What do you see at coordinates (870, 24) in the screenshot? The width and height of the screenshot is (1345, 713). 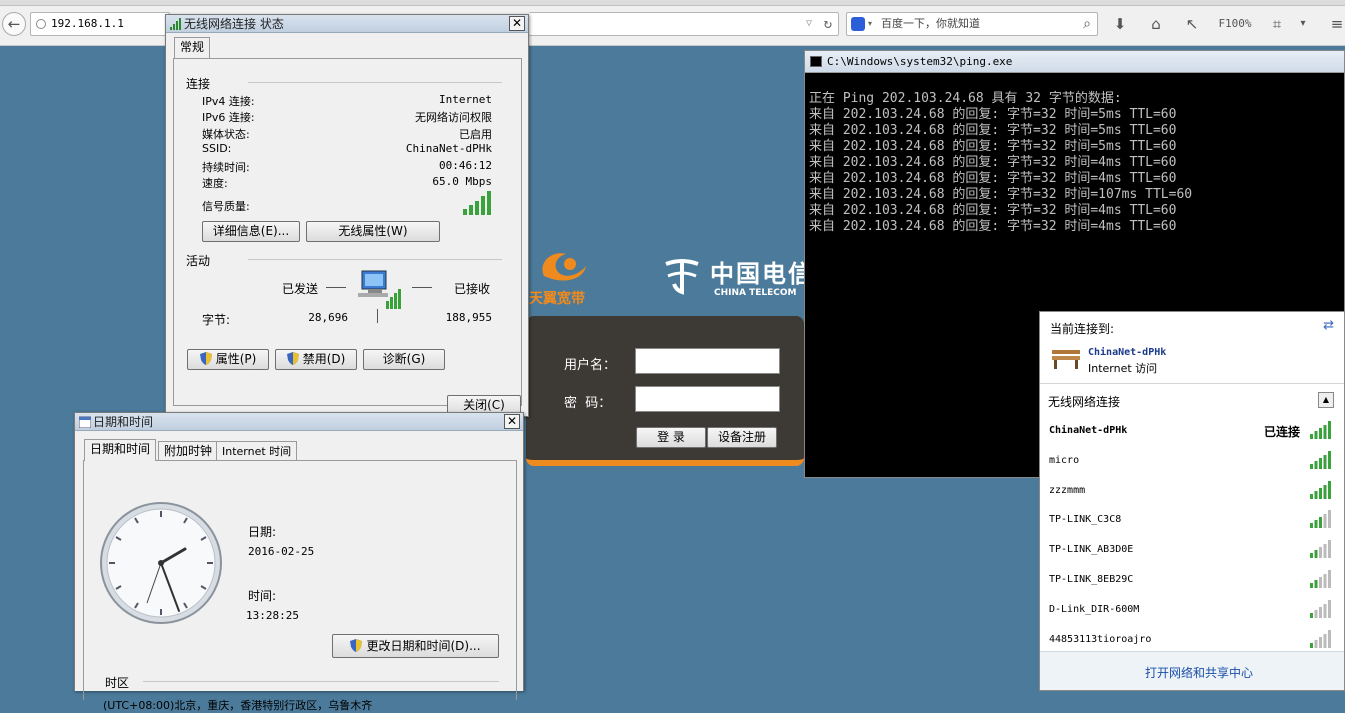 I see `engine-dropdown-icon: ▾` at bounding box center [870, 24].